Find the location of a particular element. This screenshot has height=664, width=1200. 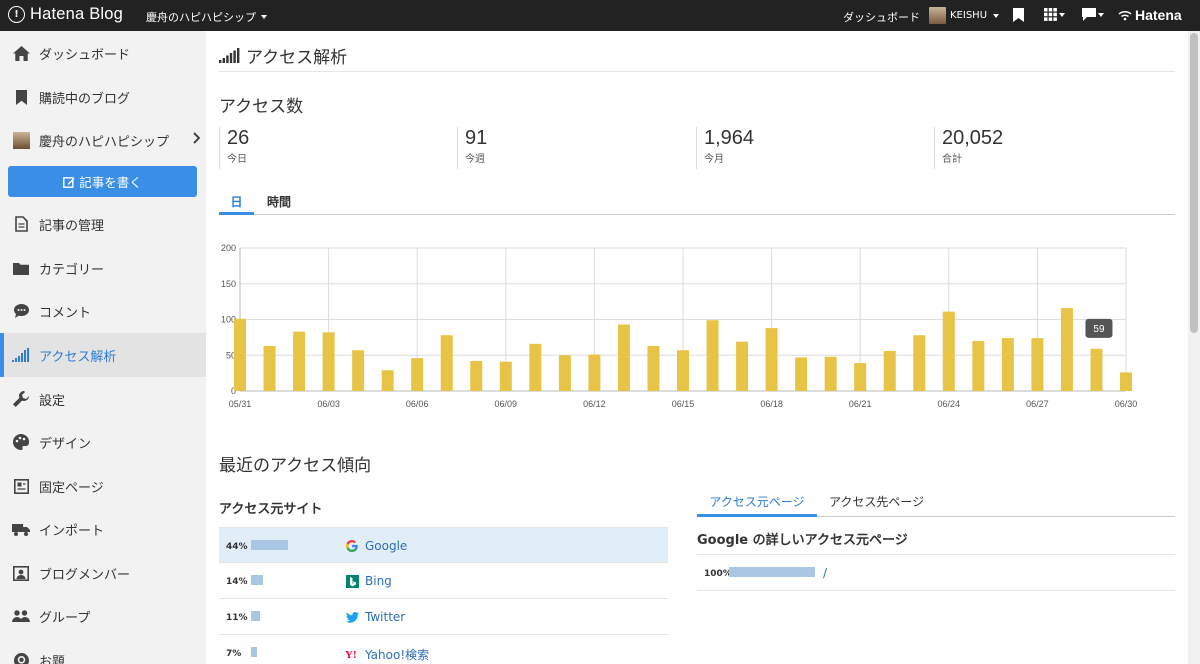

source-link-twitter: Twitter is located at coordinates (385, 617).